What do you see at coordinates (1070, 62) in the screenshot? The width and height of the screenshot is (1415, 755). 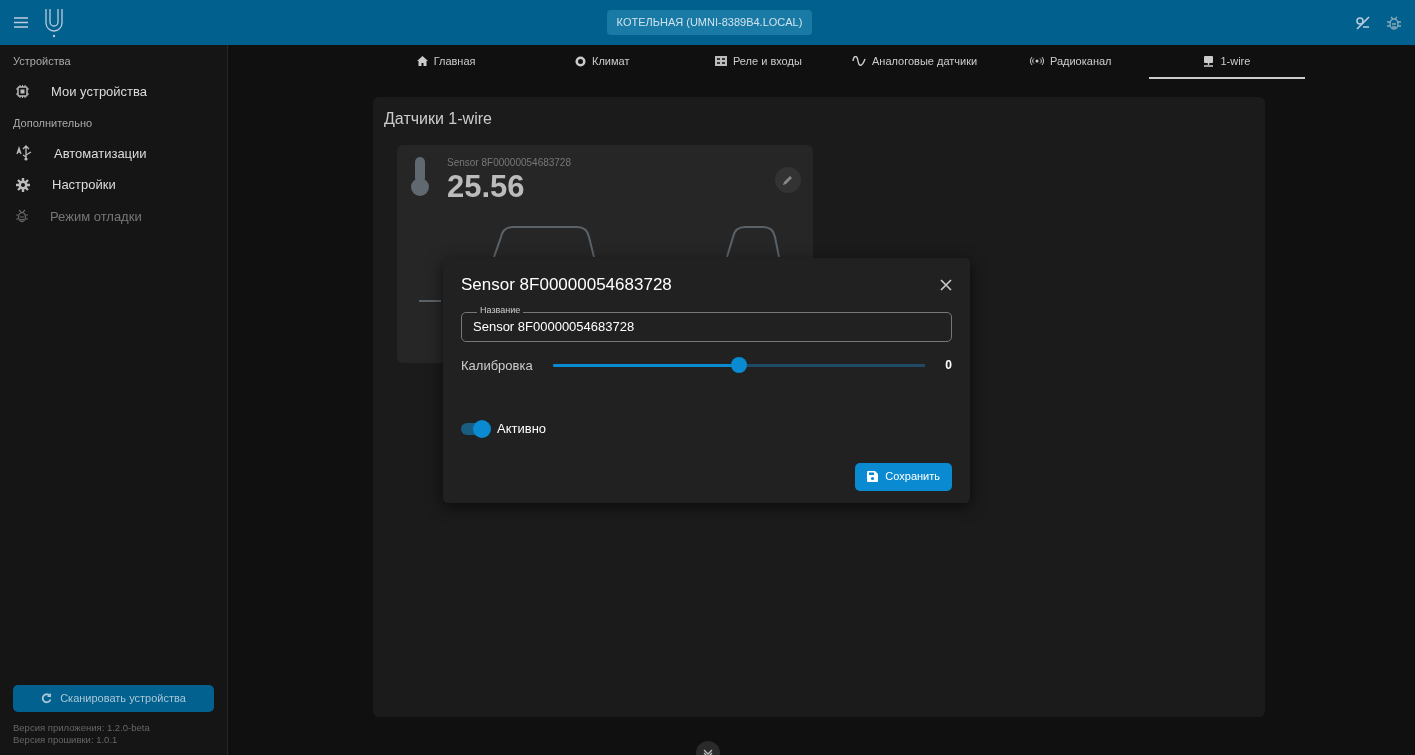 I see `tab: Радиоканал` at bounding box center [1070, 62].